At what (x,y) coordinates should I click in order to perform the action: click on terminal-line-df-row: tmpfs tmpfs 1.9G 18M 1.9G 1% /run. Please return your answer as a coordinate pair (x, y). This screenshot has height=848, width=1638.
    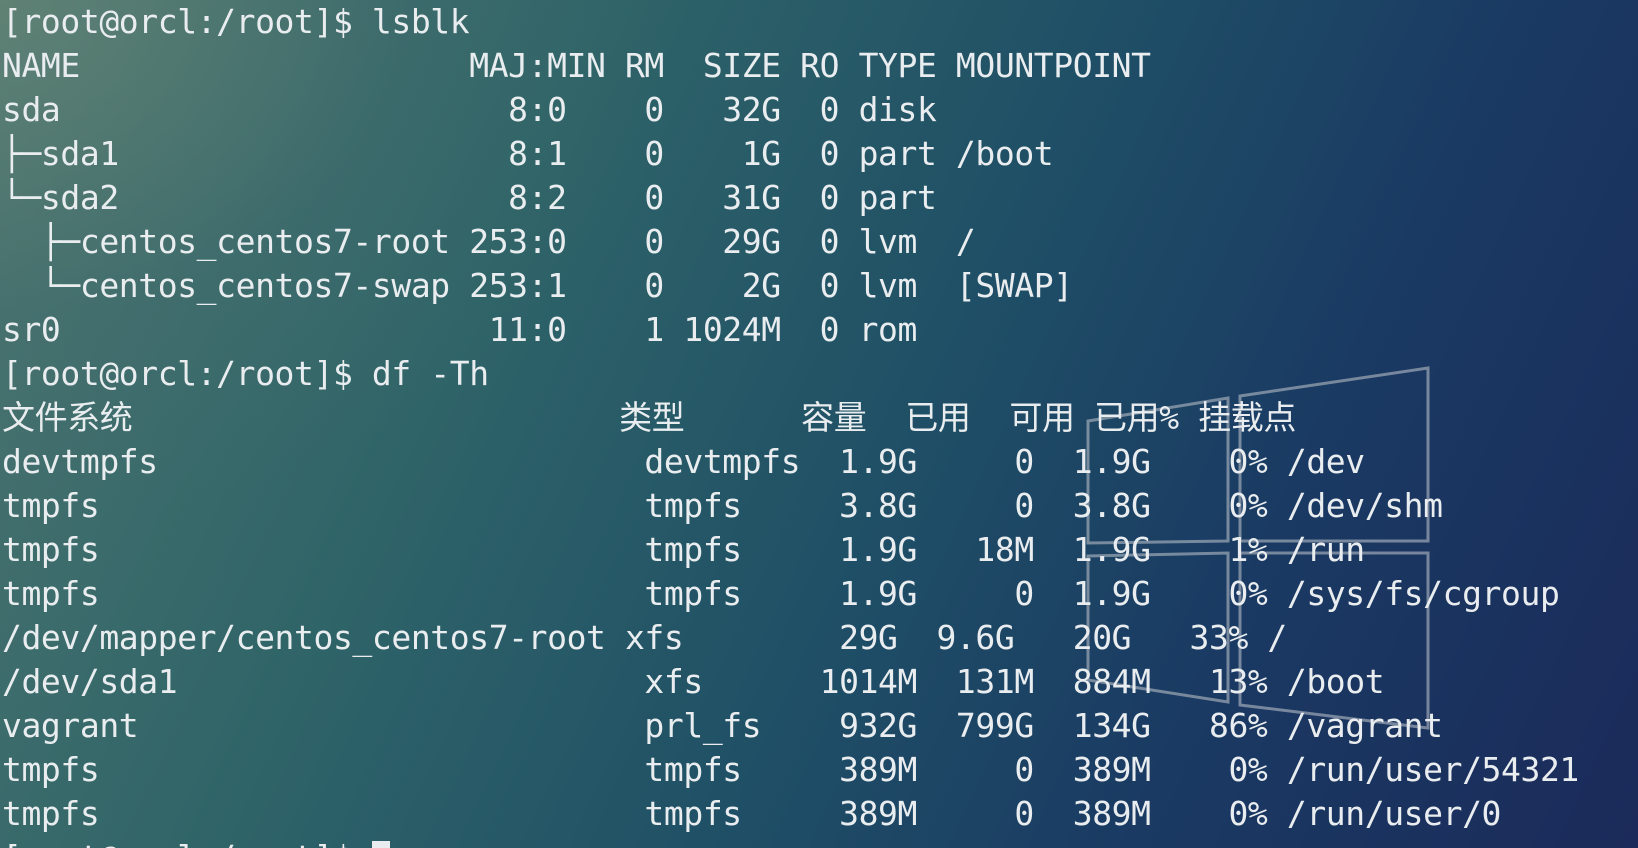
    Looking at the image, I should click on (683, 549).